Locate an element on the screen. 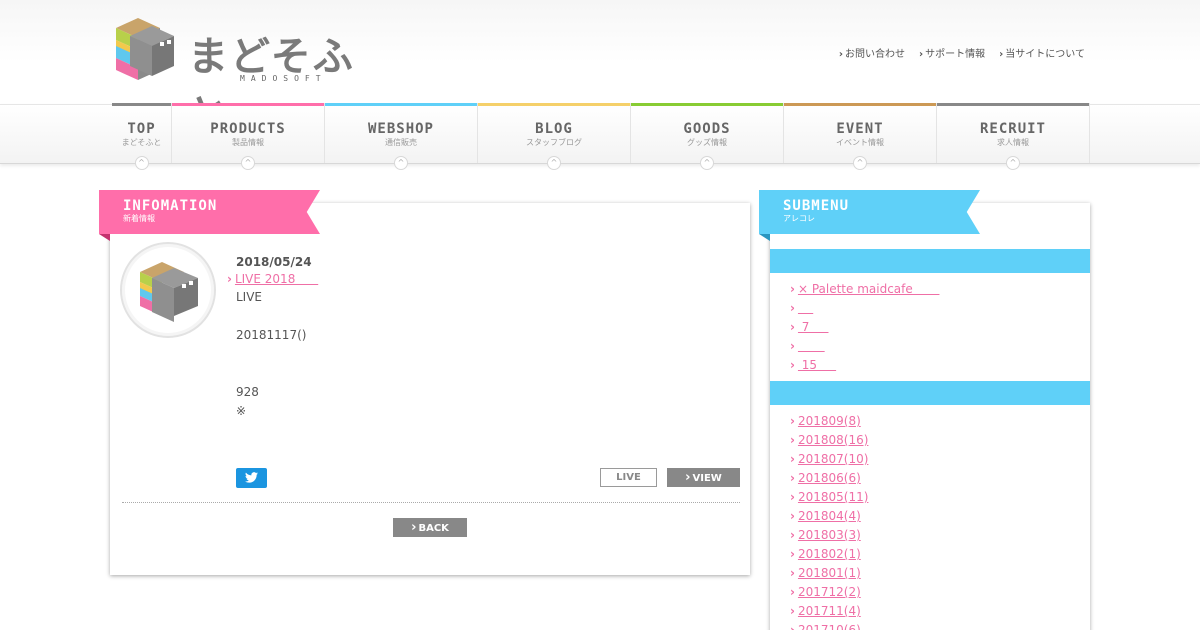 The width and height of the screenshot is (1200, 630). nav-item-webshop: WEBSHOP 通信販売 ^ is located at coordinates (401, 136).